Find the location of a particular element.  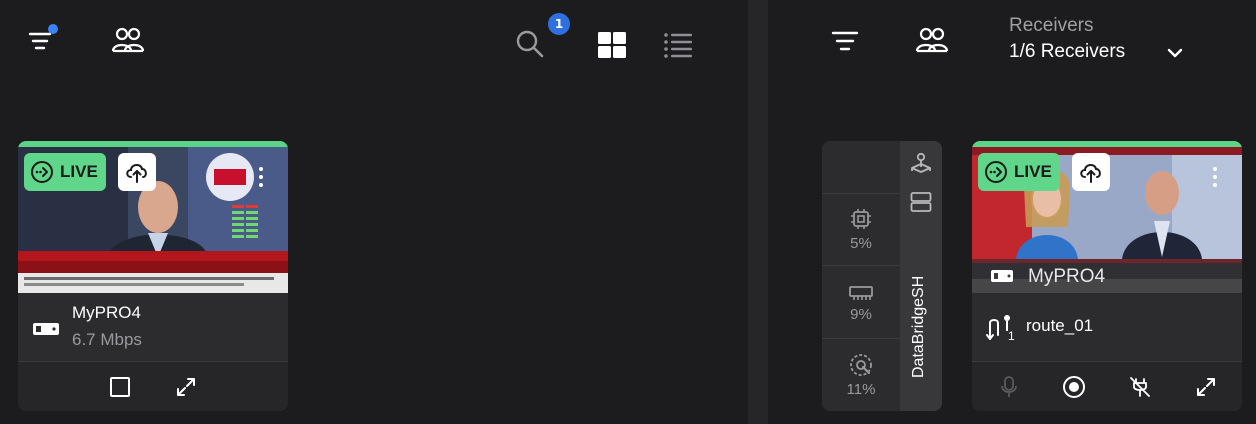

joystick-button is located at coordinates (921, 164).